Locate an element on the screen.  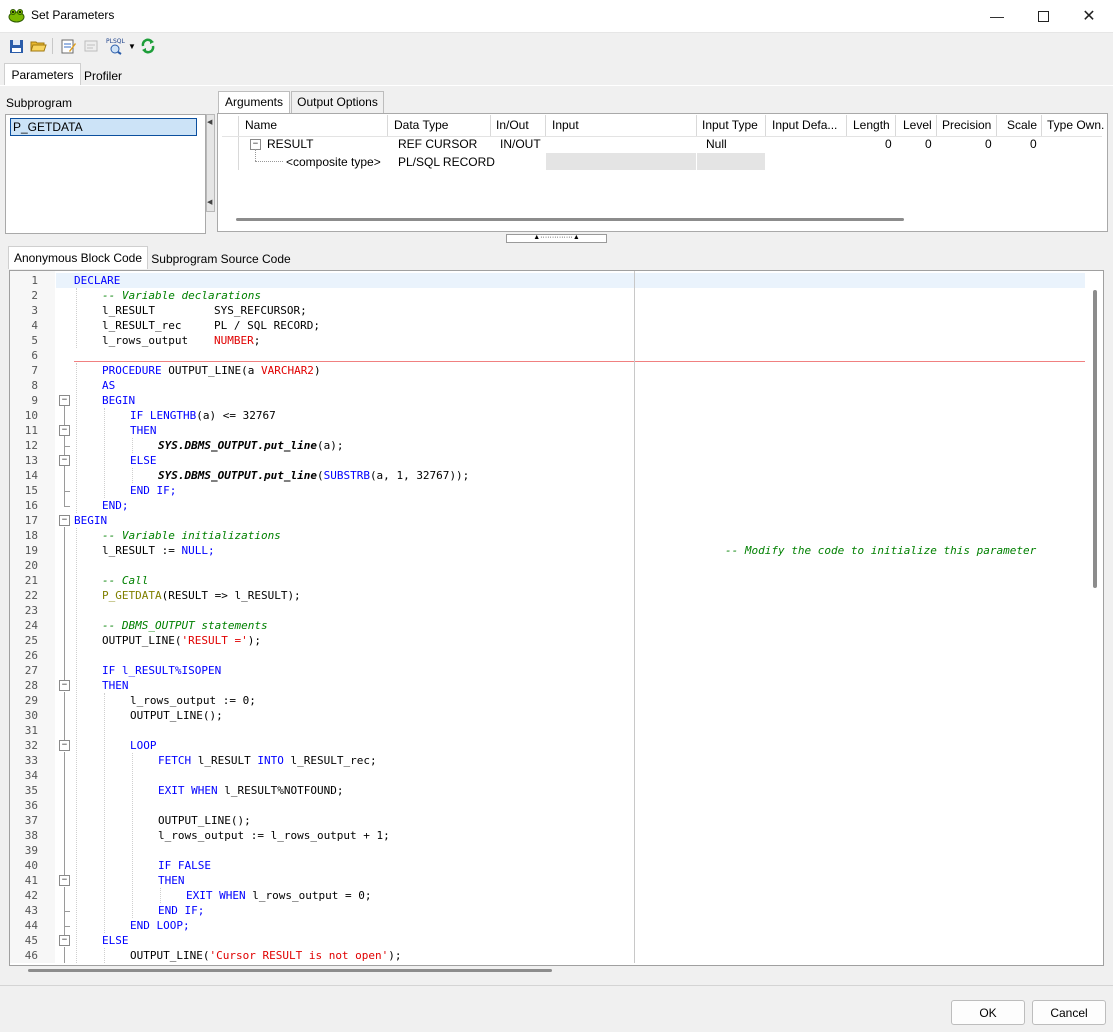
open-button is located at coordinates (38, 46).